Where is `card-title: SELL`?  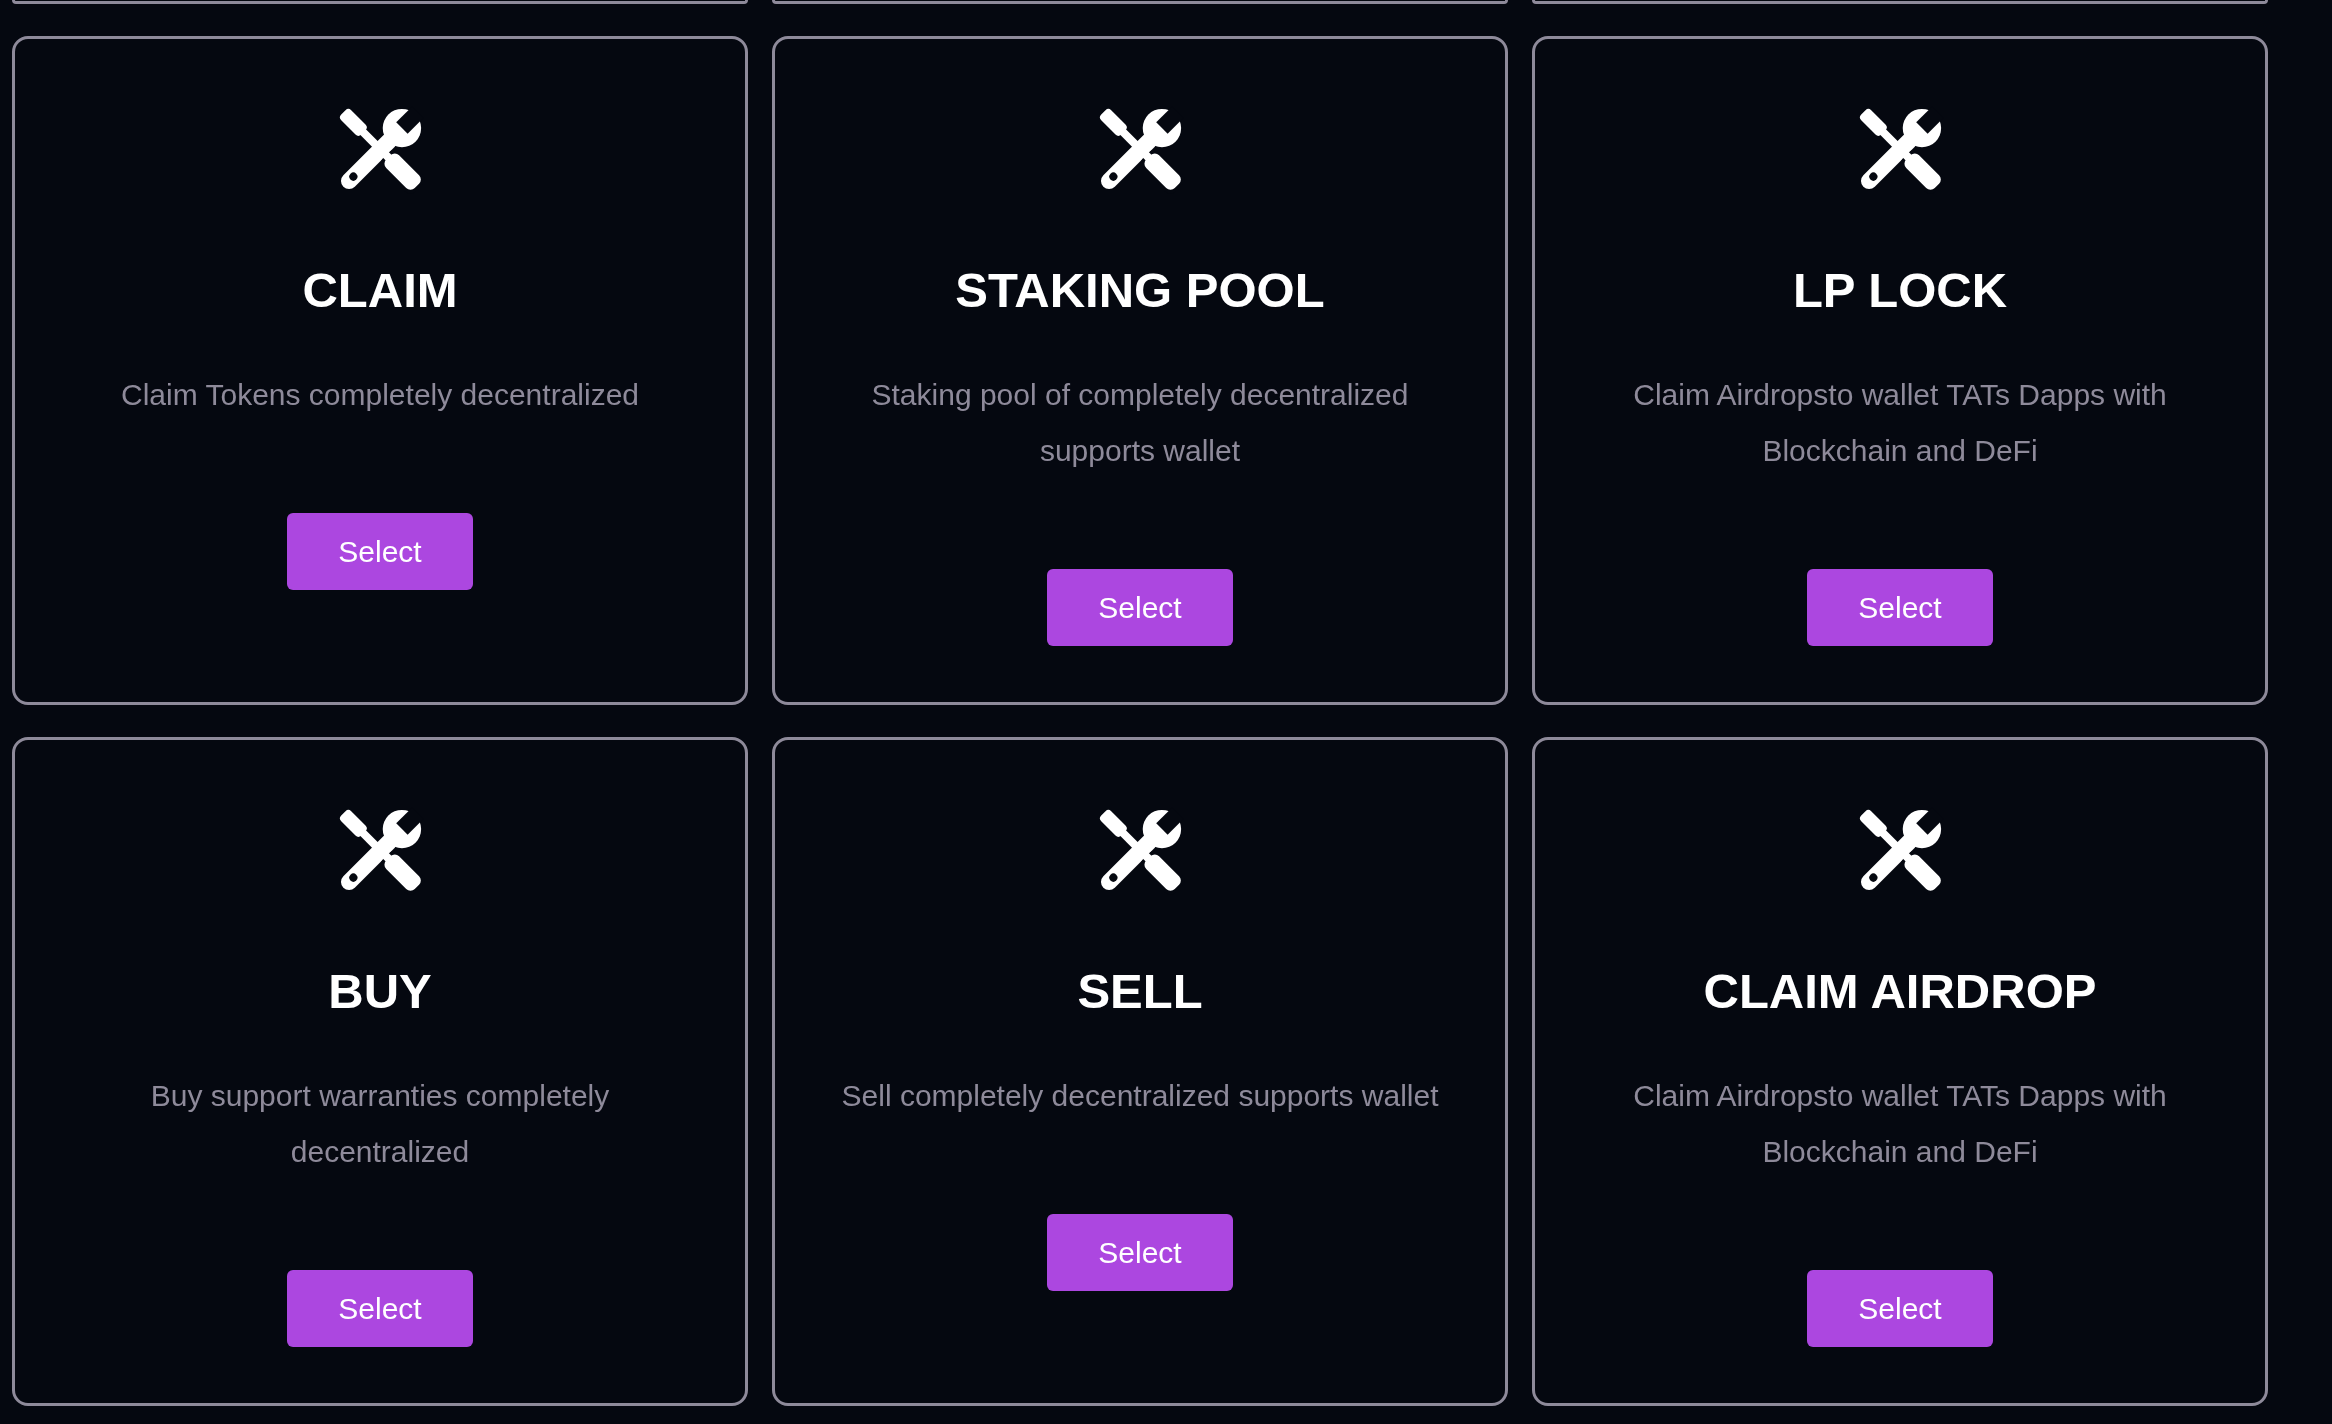 card-title: SELL is located at coordinates (1140, 991).